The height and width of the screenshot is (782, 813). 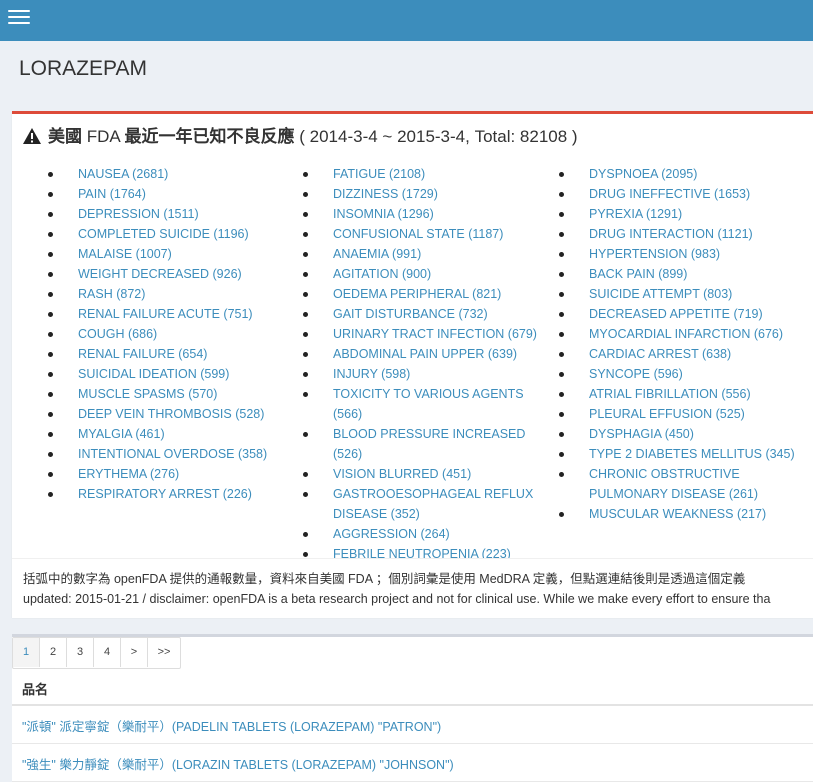 I want to click on reaction-list-item: DRUG INTERACTION (1121), so click(x=685, y=234).